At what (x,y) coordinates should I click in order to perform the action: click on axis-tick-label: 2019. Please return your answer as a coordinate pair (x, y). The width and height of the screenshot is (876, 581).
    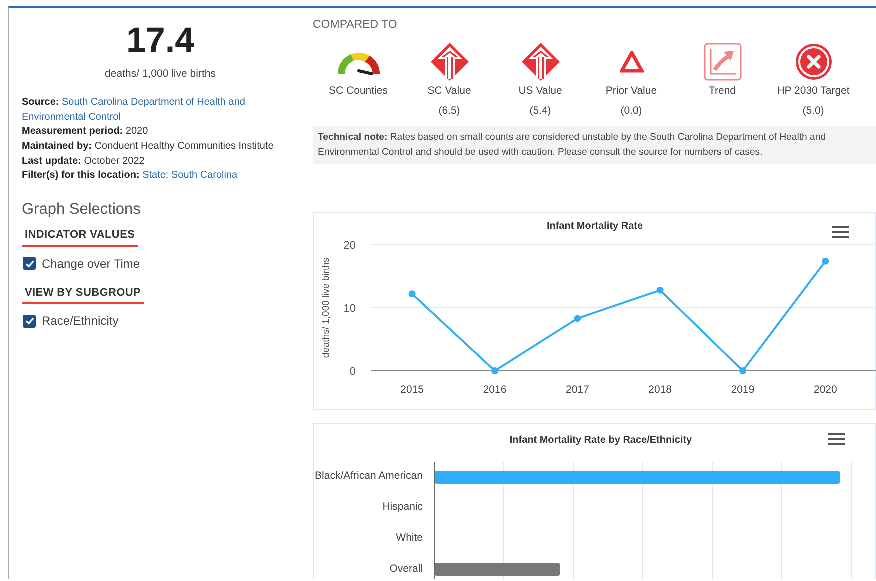
    Looking at the image, I should click on (743, 390).